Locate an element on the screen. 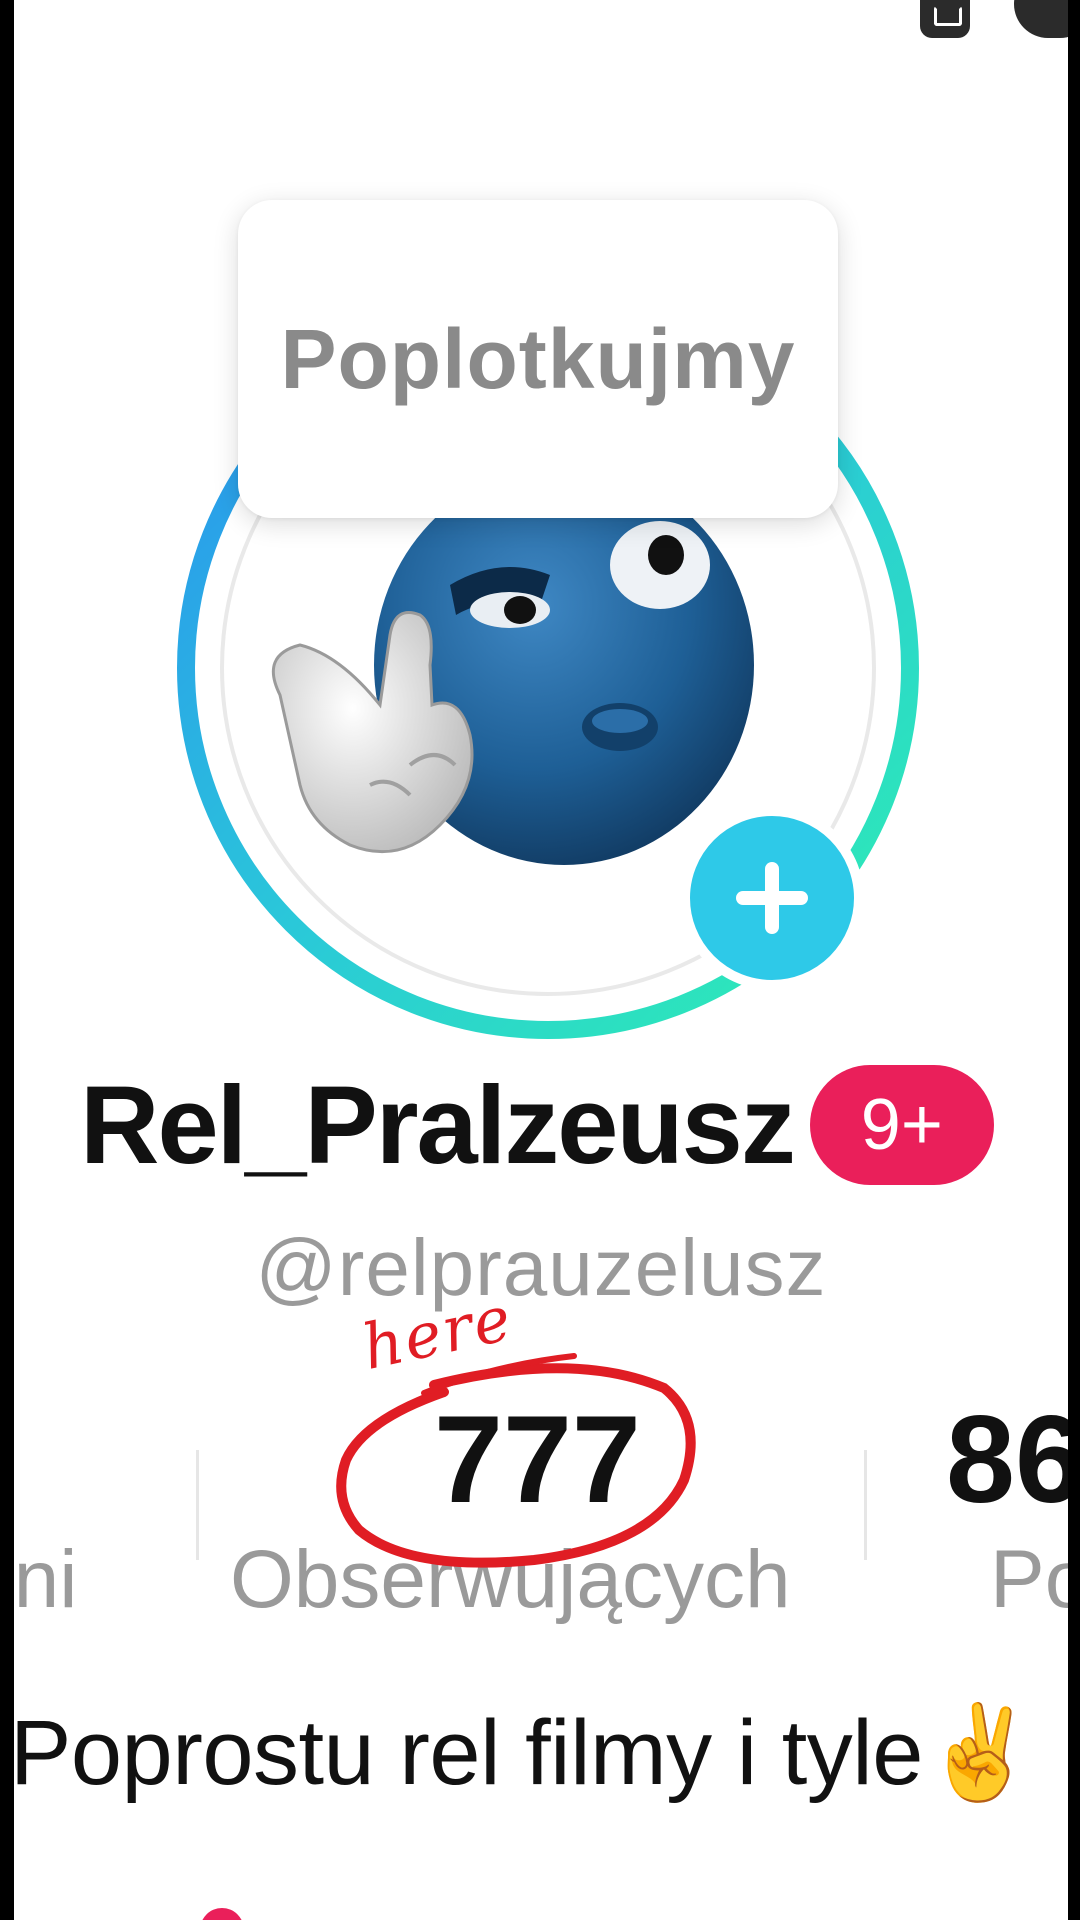  link-indicator is located at coordinates (222, 1914).